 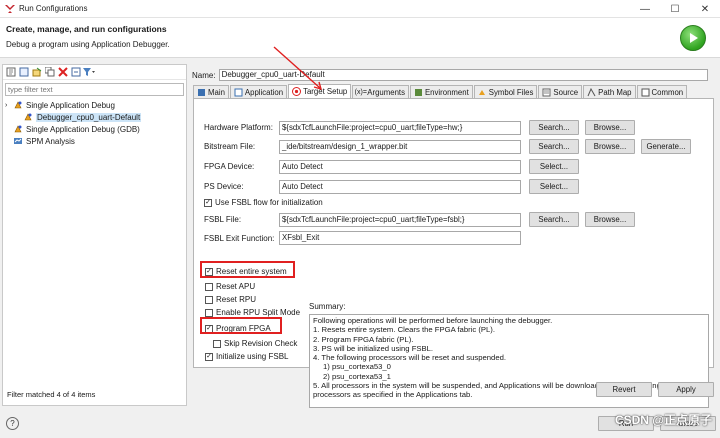 I want to click on fpga-device-label: FPGA Device:, so click(x=229, y=166).